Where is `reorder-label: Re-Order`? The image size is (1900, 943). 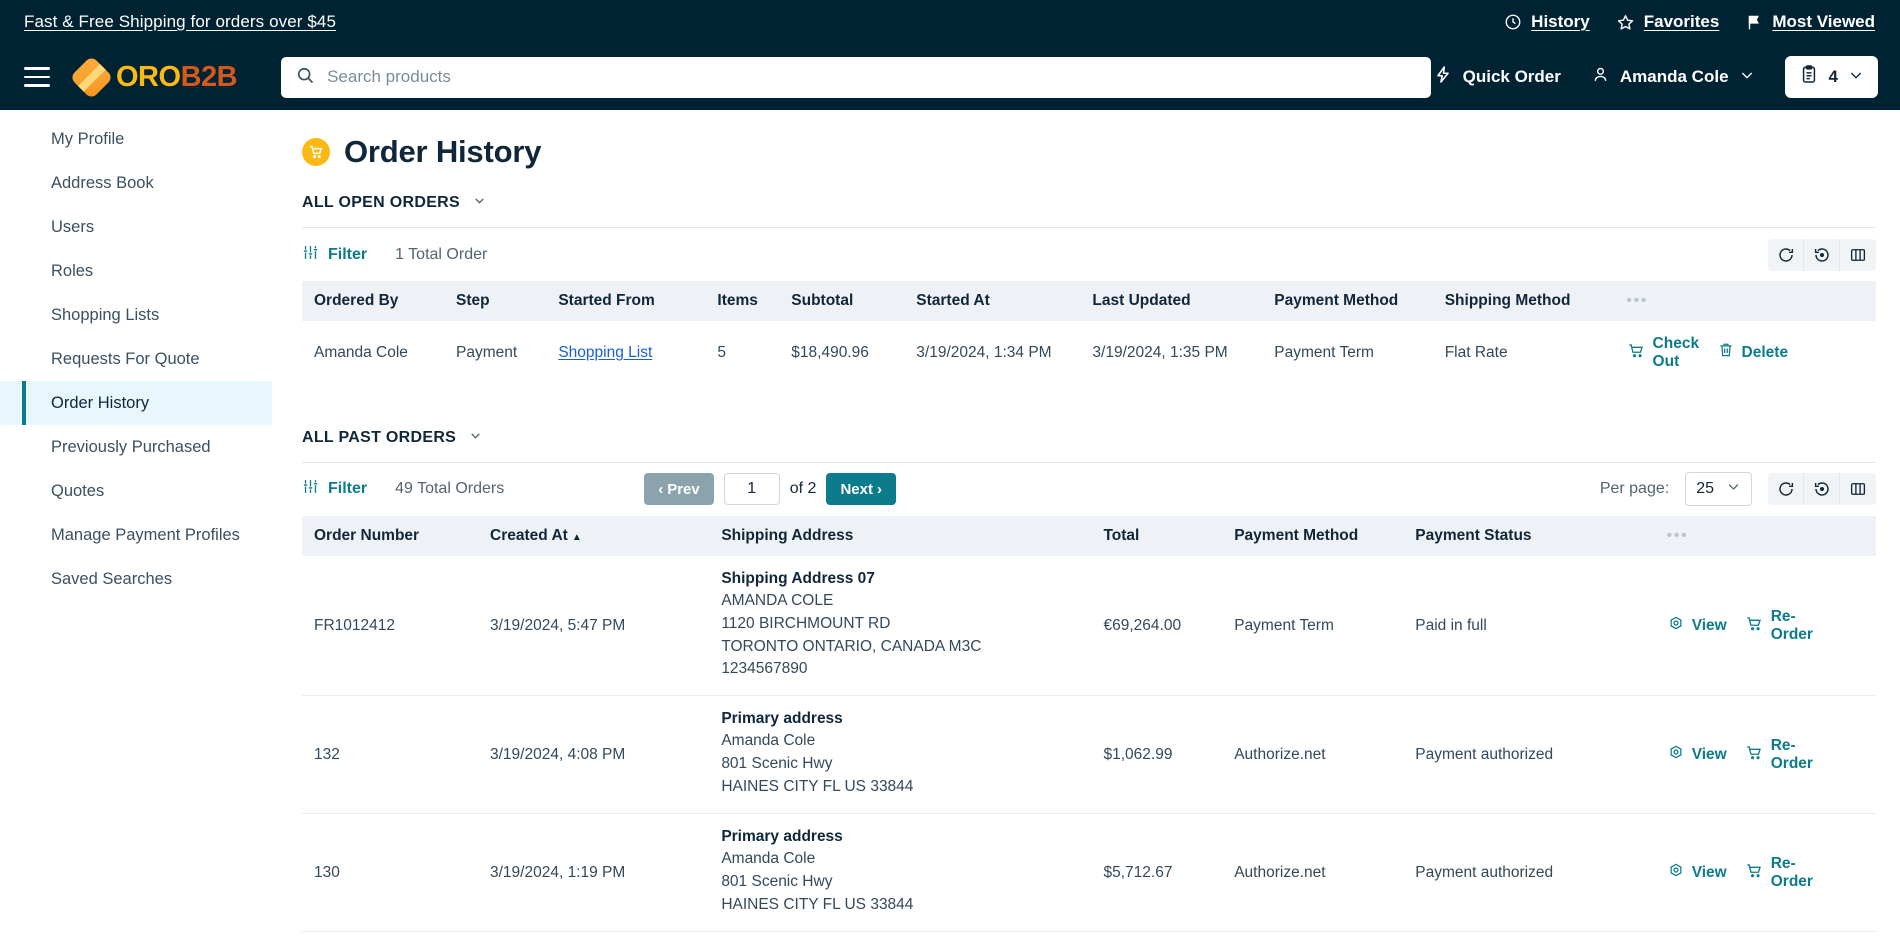
reorder-label: Re-Order is located at coordinates (1791, 625).